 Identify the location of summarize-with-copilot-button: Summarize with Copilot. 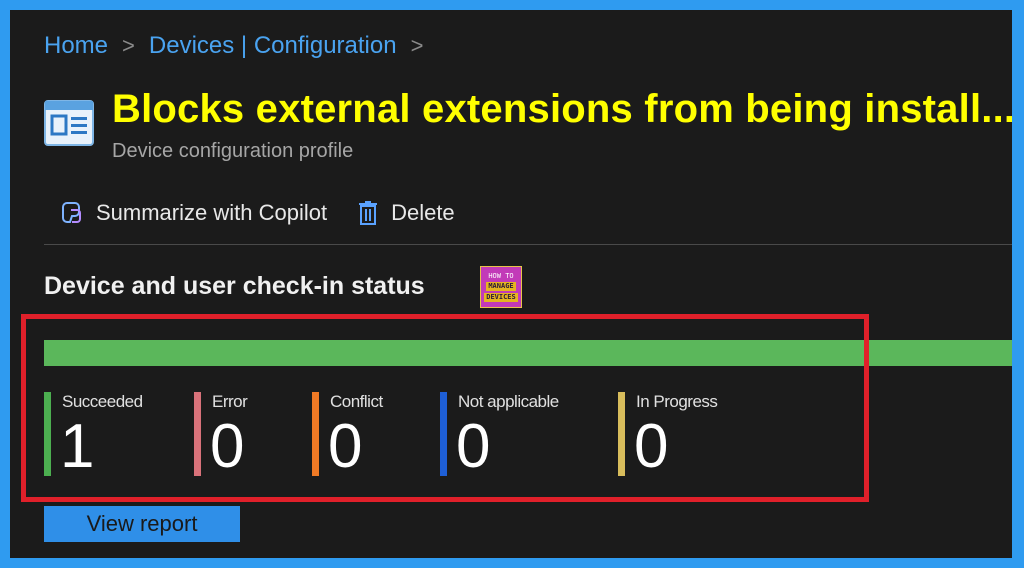
(192, 213).